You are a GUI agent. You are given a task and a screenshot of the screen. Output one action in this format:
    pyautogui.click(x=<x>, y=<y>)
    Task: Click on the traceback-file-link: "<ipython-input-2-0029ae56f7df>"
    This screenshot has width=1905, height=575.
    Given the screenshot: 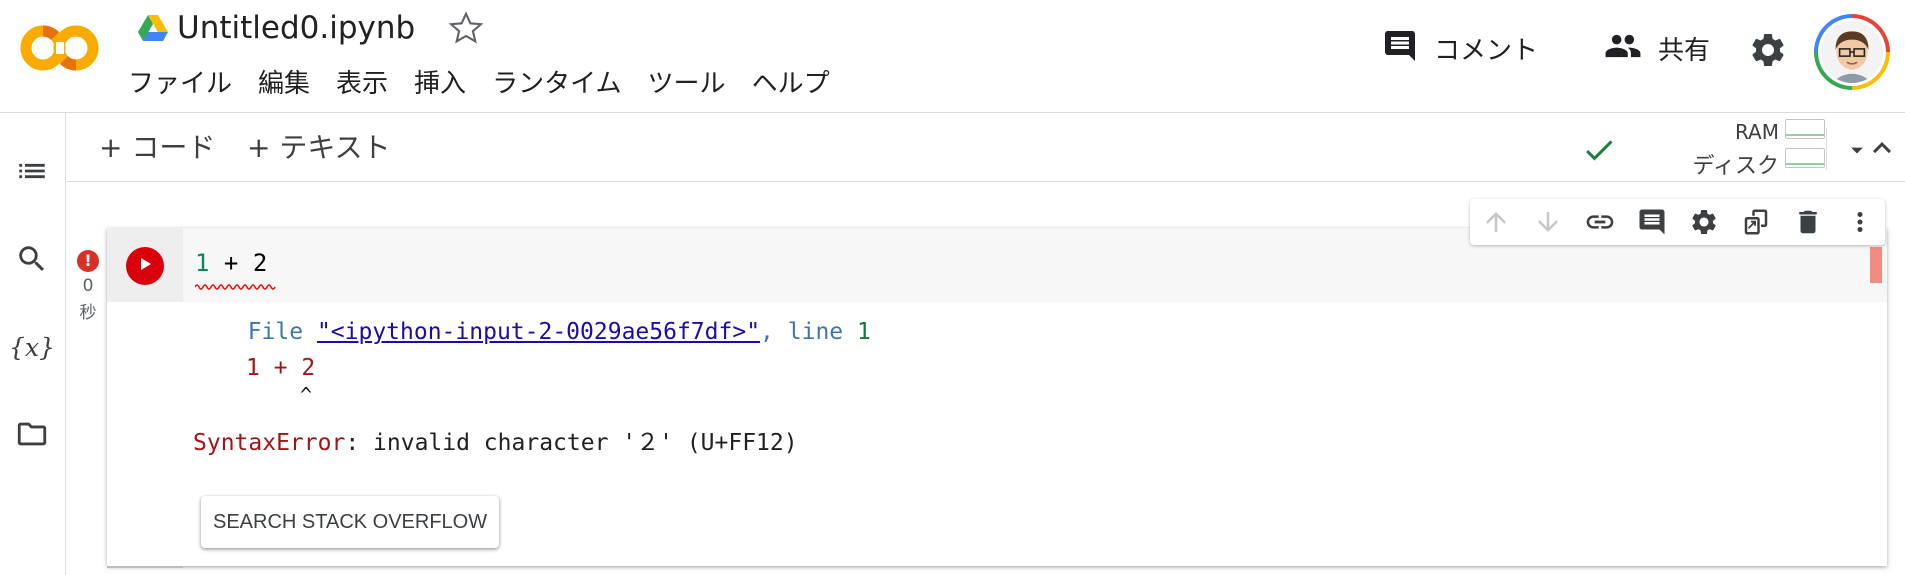 What is the action you would take?
    pyautogui.click(x=538, y=332)
    